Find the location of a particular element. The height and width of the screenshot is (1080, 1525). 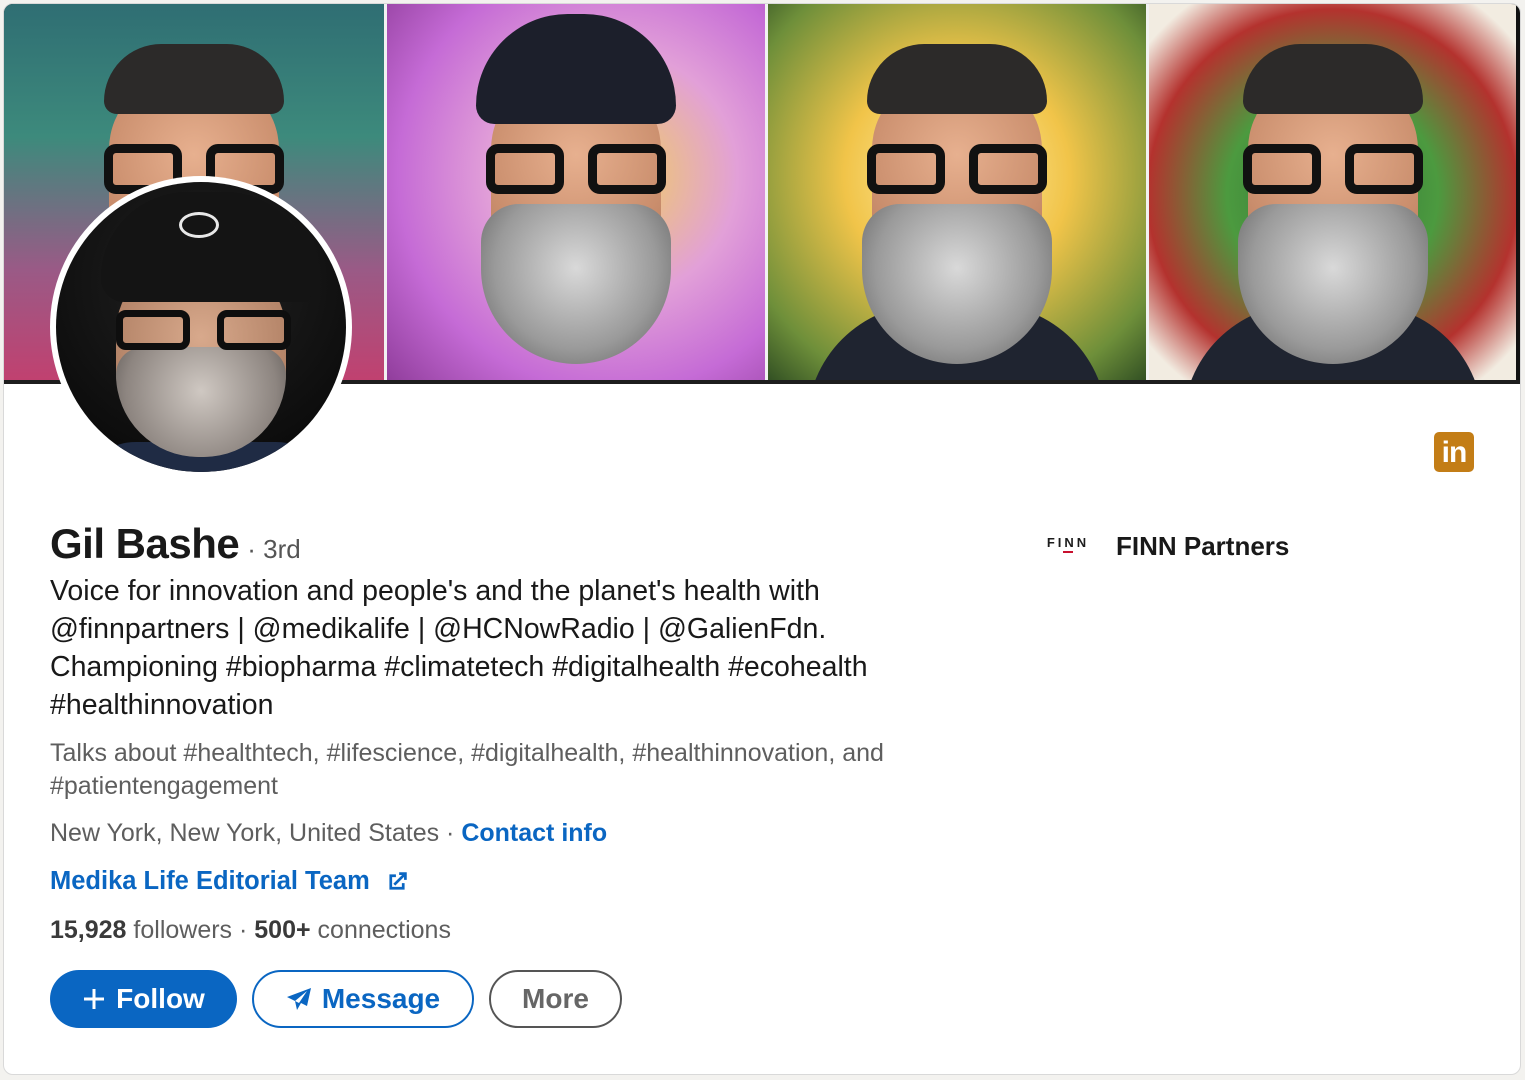

company-name: FINN Partners is located at coordinates (1203, 546).